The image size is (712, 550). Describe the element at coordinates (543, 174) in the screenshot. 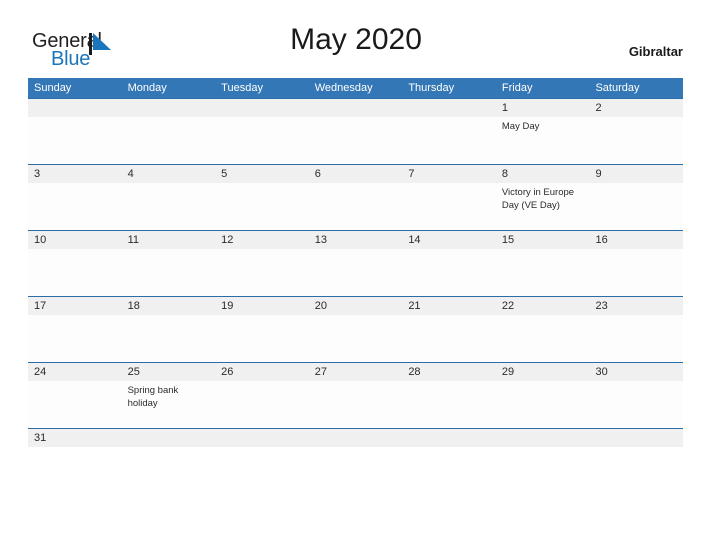

I see `day-number: 8` at that location.